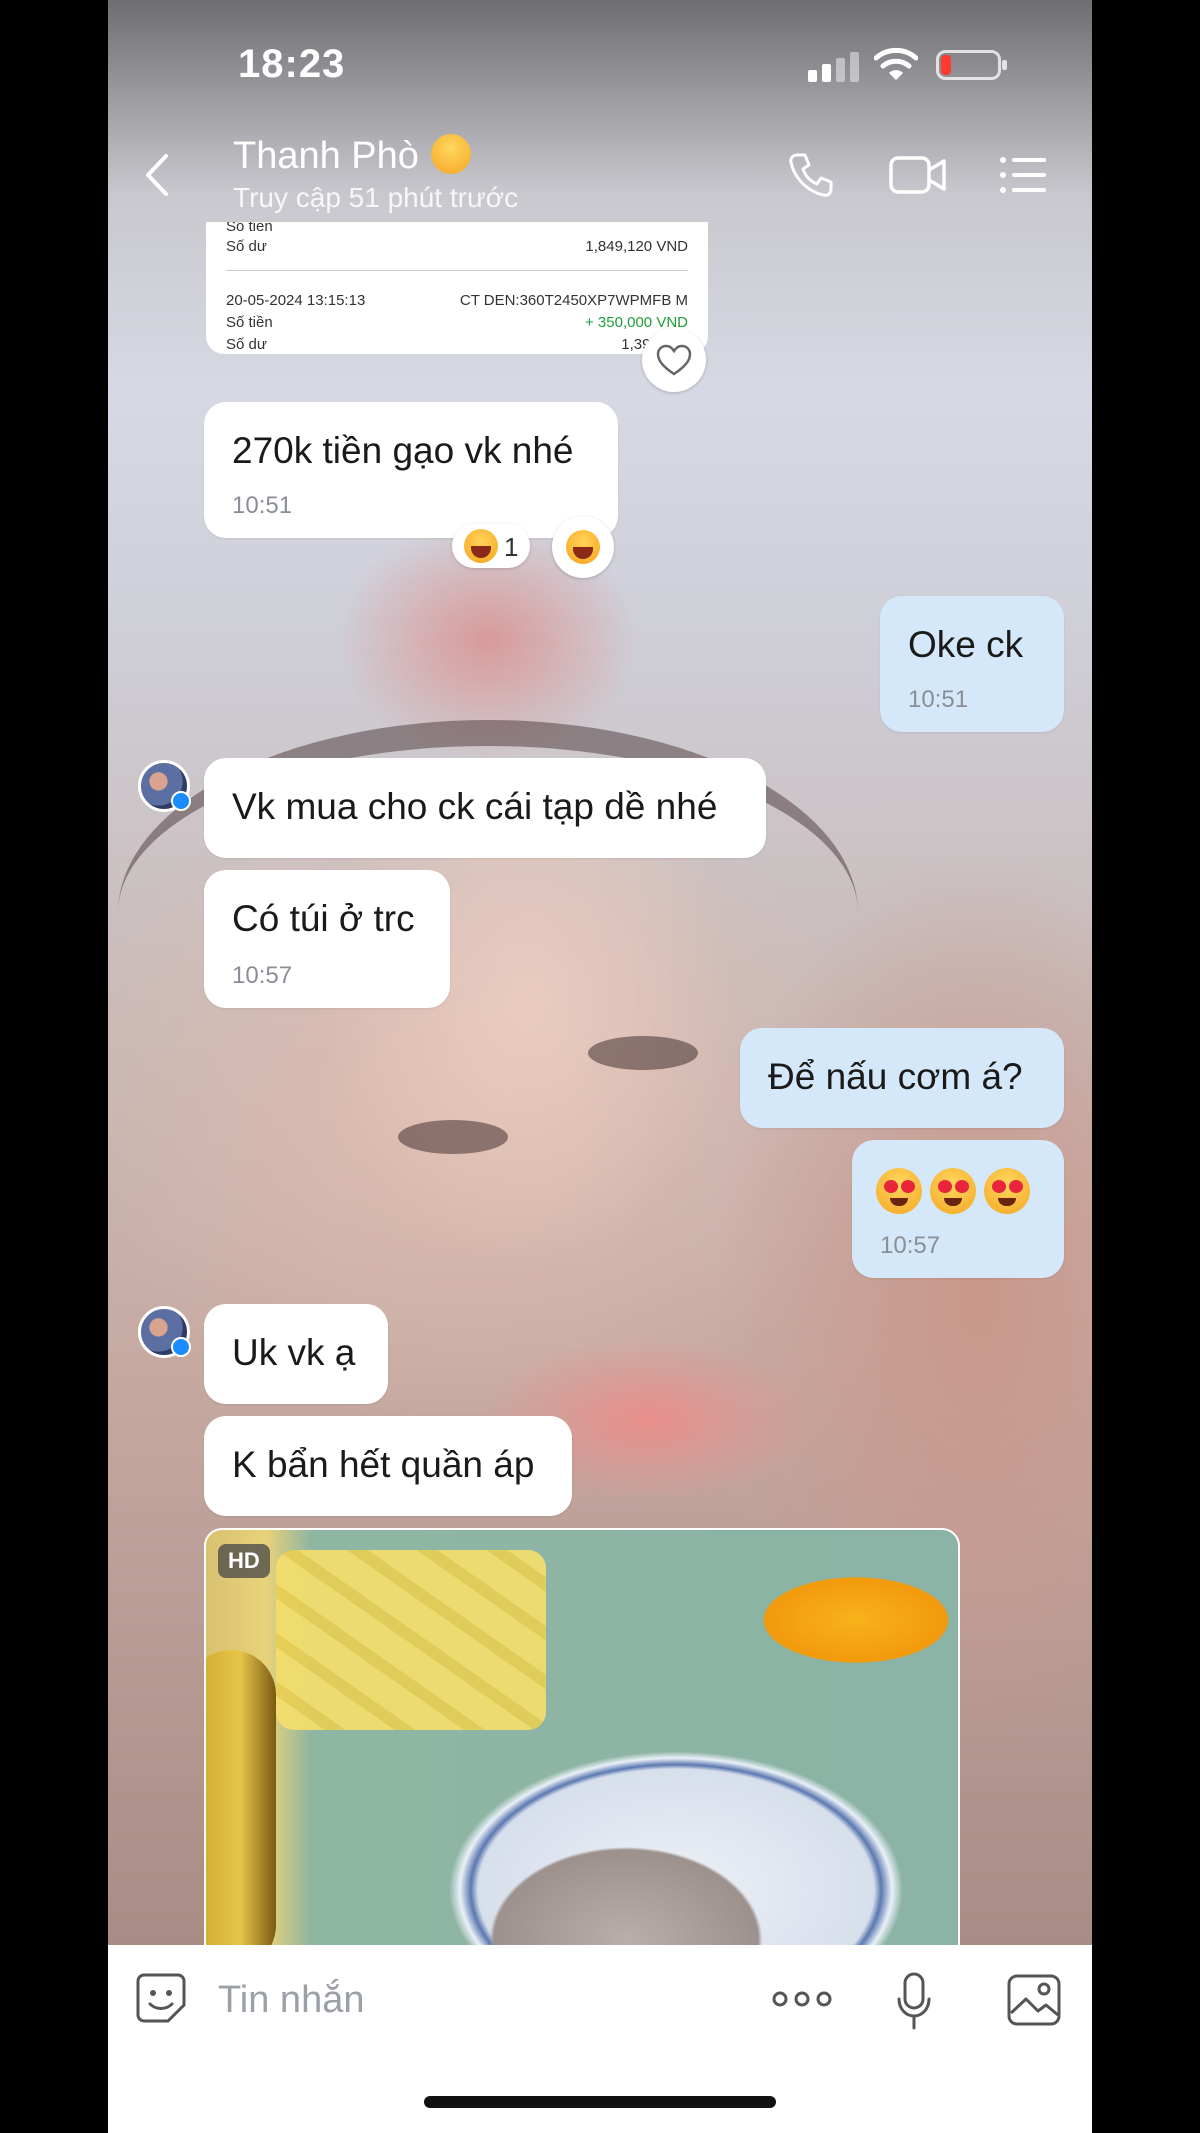  Describe the element at coordinates (388, 1466) in the screenshot. I see `message-incoming: K bẩn hết quần áp` at that location.